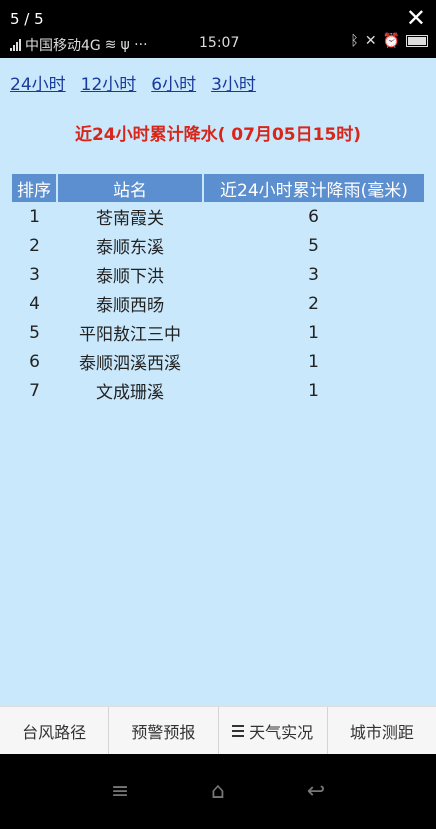  What do you see at coordinates (218, 332) in the screenshot?
I see `table-row: 5 平阳敖江三中 1` at bounding box center [218, 332].